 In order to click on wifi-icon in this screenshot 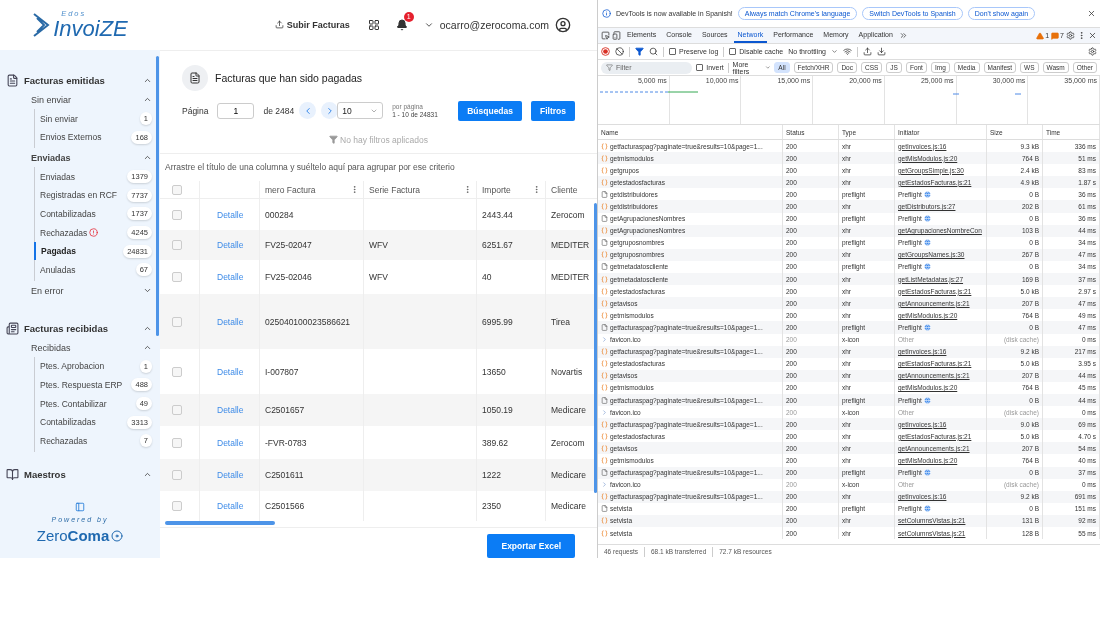, I will do `click(847, 51)`.